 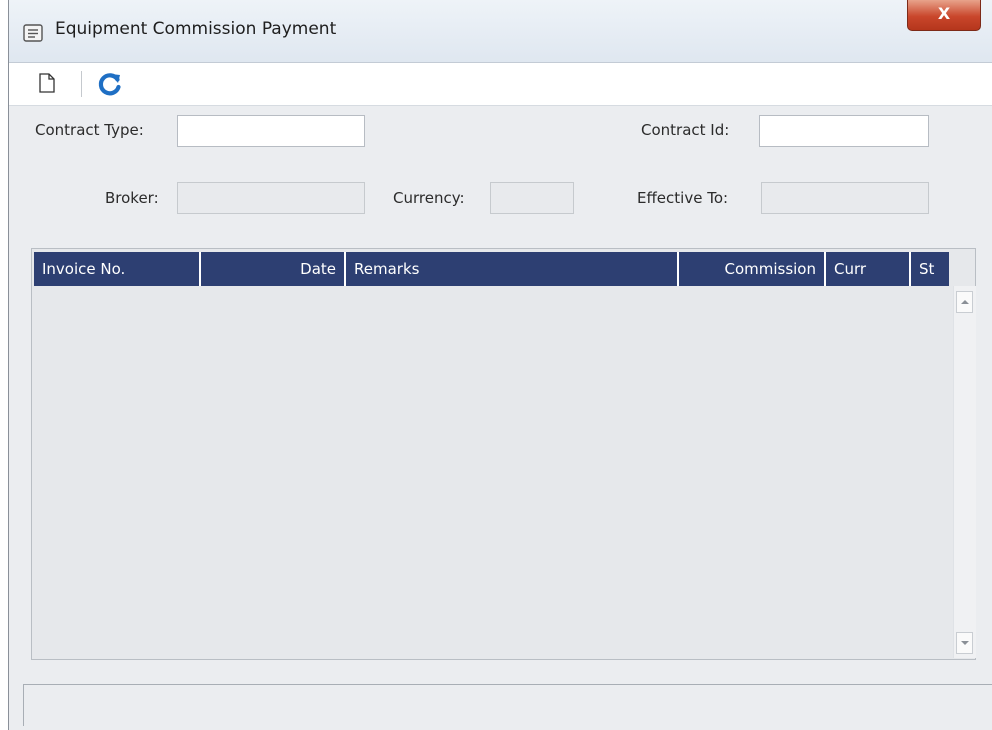 I want to click on toolbar-separator, so click(x=81, y=84).